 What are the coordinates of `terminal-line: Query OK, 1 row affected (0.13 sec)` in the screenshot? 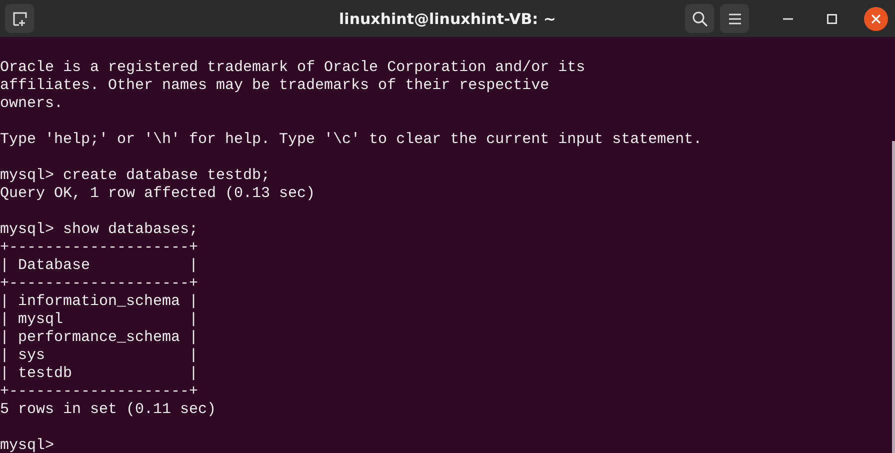 It's located at (158, 194).